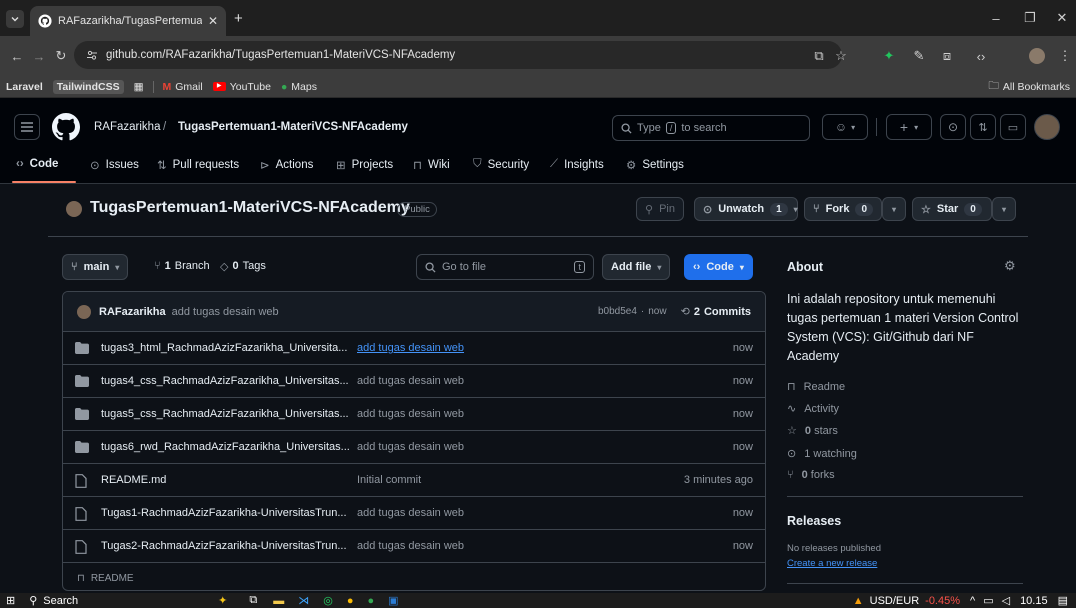 The image size is (1076, 608). I want to click on site-info-icon, so click(92, 55).